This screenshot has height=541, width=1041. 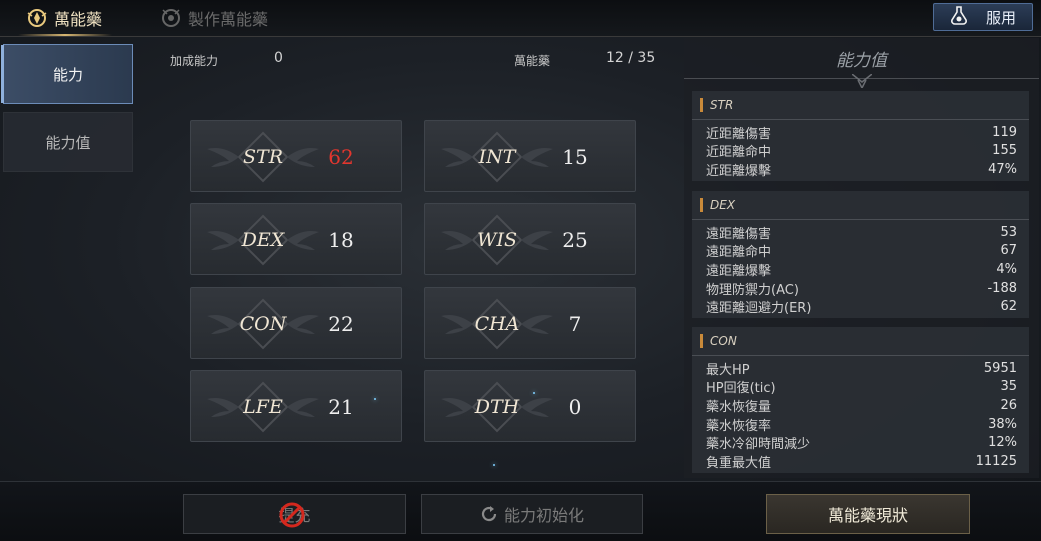 What do you see at coordinates (530, 323) in the screenshot?
I see `stat-box-cha: CHA 7` at bounding box center [530, 323].